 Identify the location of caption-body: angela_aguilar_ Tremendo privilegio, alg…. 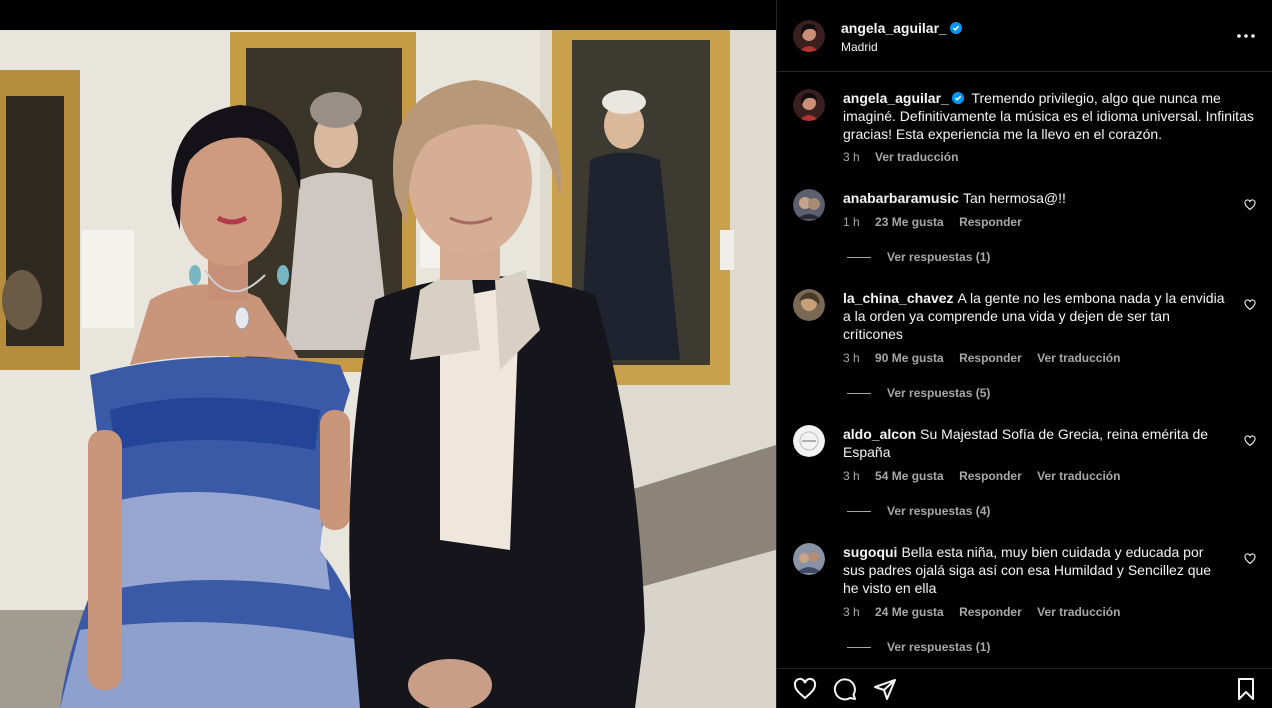
(1049, 116).